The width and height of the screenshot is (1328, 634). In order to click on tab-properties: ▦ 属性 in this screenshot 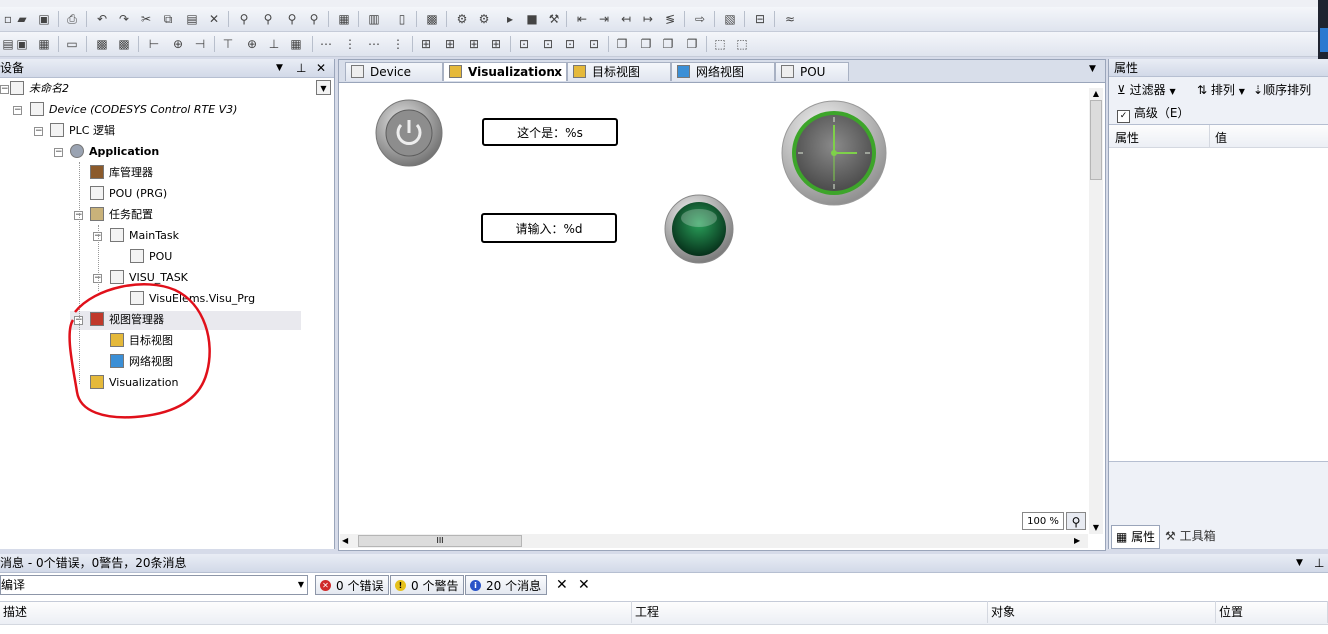, I will do `click(1136, 537)`.